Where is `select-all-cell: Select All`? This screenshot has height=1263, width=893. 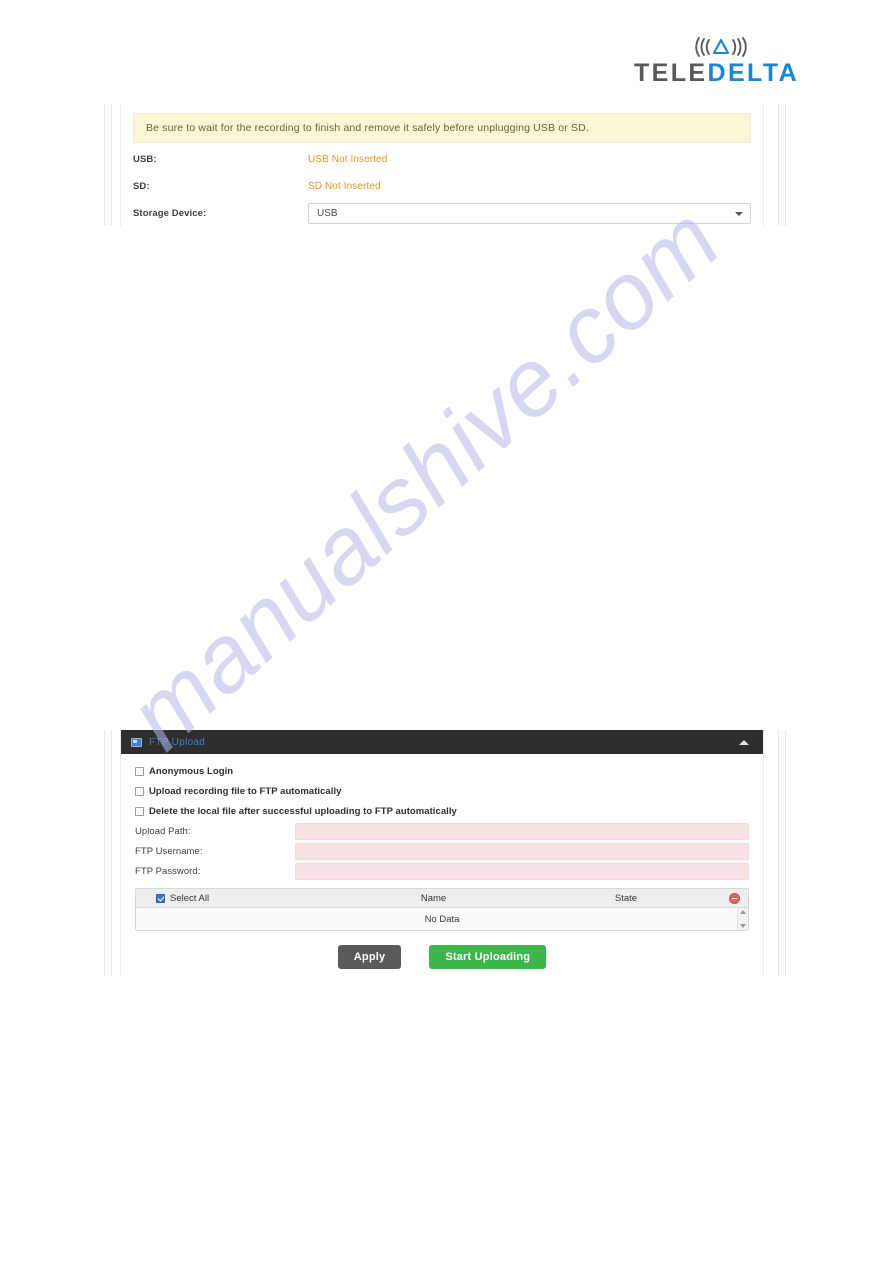 select-all-cell: Select All is located at coordinates (236, 898).